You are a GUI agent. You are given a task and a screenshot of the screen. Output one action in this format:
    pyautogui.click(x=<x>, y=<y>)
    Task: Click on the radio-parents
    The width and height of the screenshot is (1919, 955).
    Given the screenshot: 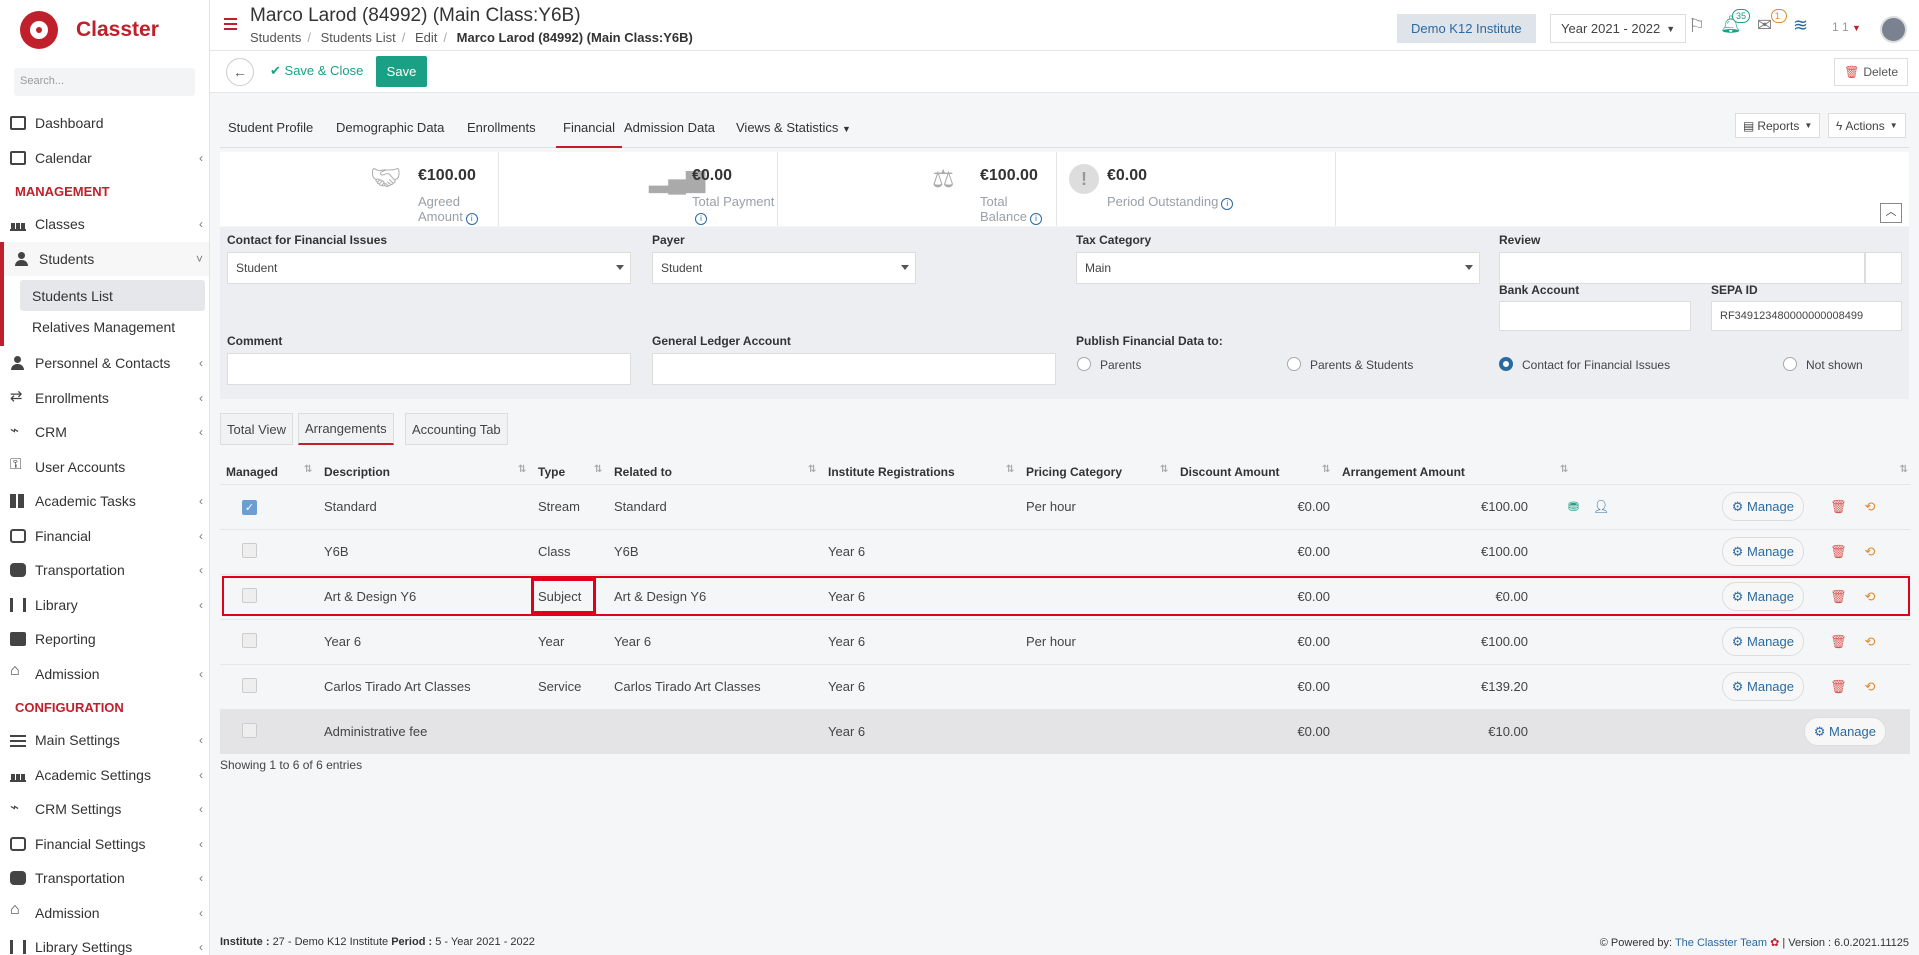 What is the action you would take?
    pyautogui.click(x=1084, y=364)
    